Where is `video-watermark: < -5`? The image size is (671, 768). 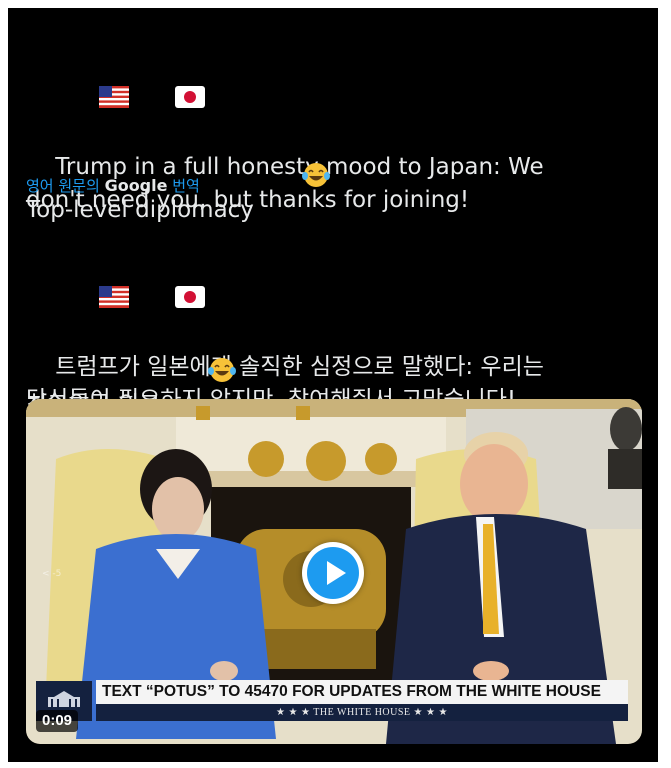
video-watermark: < -5 is located at coordinates (52, 574).